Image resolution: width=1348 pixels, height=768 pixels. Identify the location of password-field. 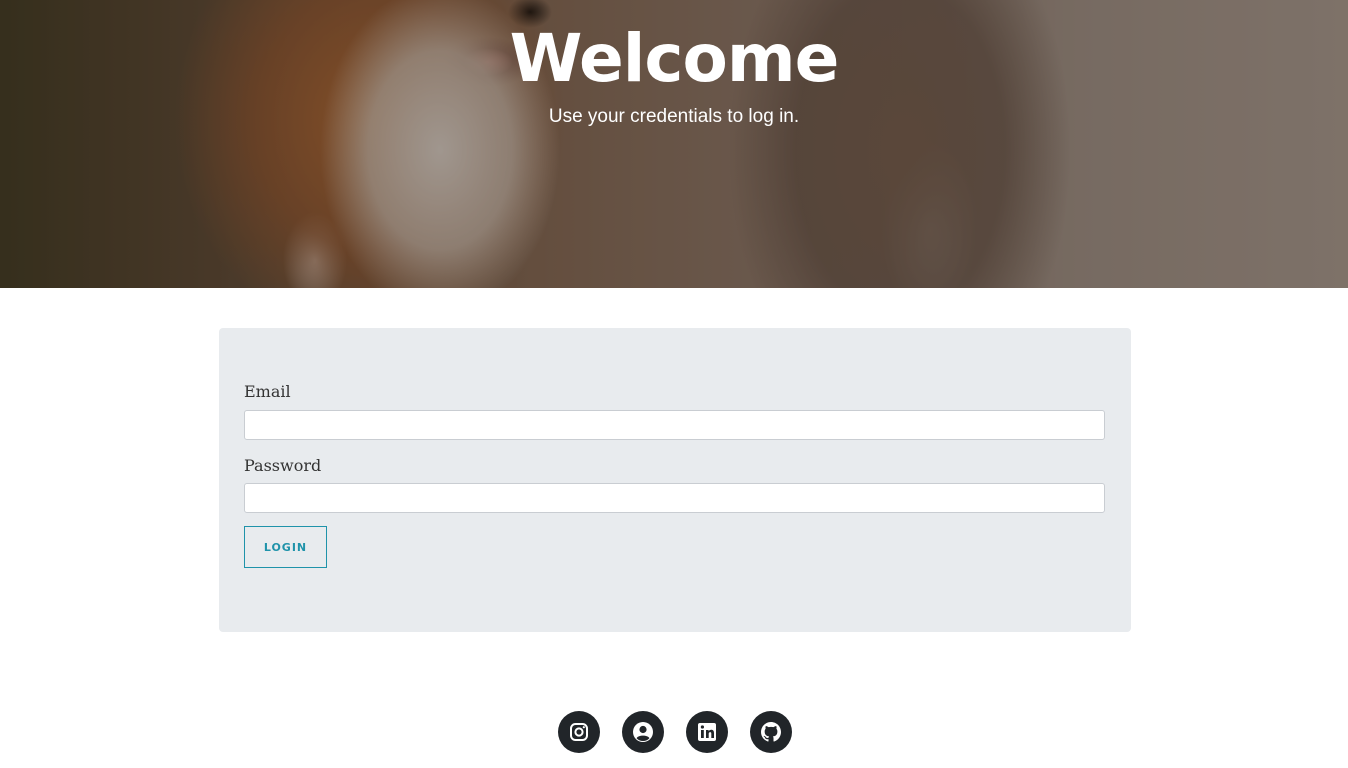
(674, 498).